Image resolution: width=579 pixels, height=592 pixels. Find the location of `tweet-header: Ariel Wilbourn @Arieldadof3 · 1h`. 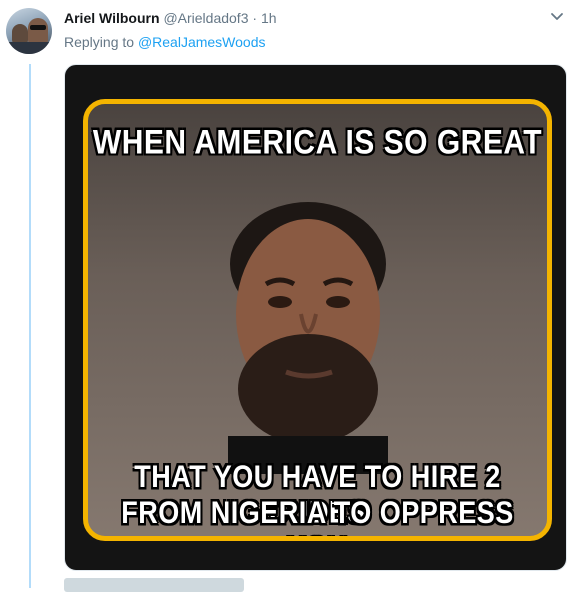

tweet-header: Ariel Wilbourn @Arieldadof3 · 1h is located at coordinates (170, 18).